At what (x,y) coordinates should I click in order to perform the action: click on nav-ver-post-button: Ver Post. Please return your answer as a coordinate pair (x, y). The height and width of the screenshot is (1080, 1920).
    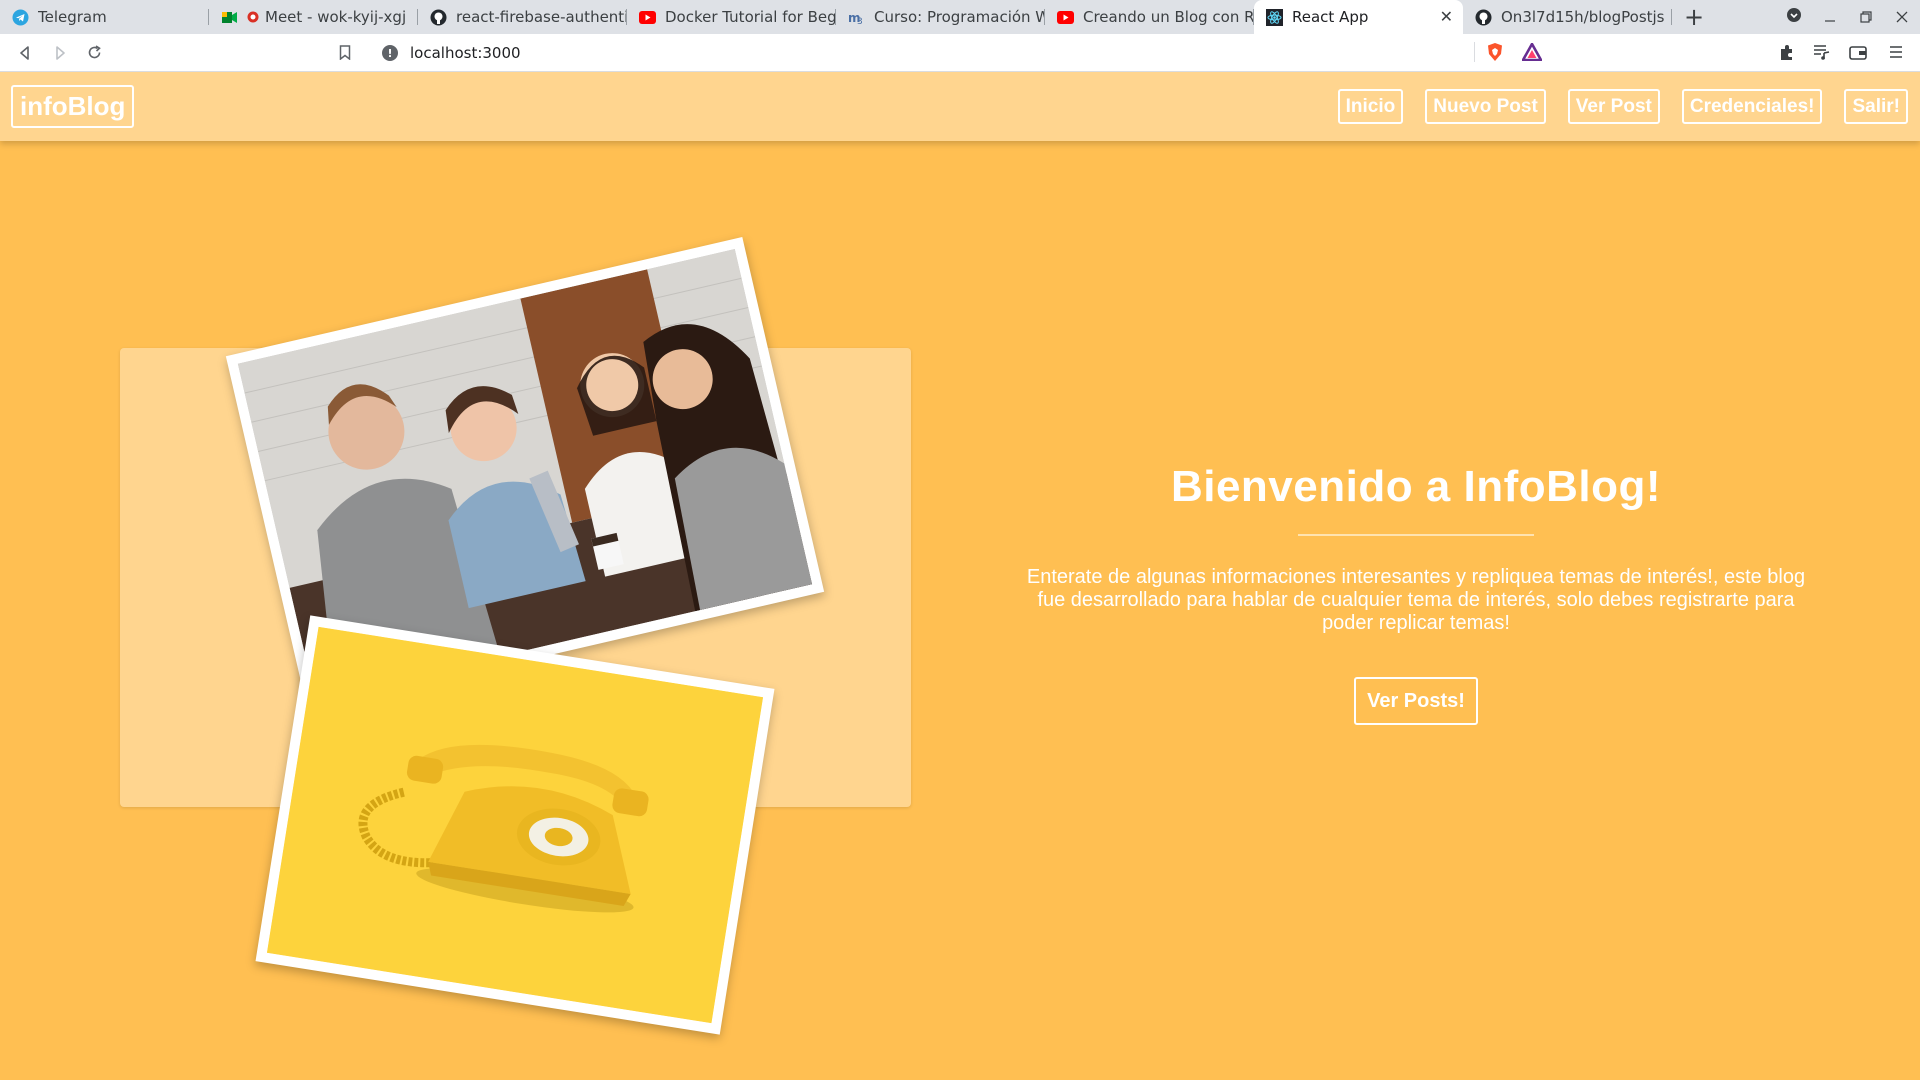
    Looking at the image, I should click on (1613, 106).